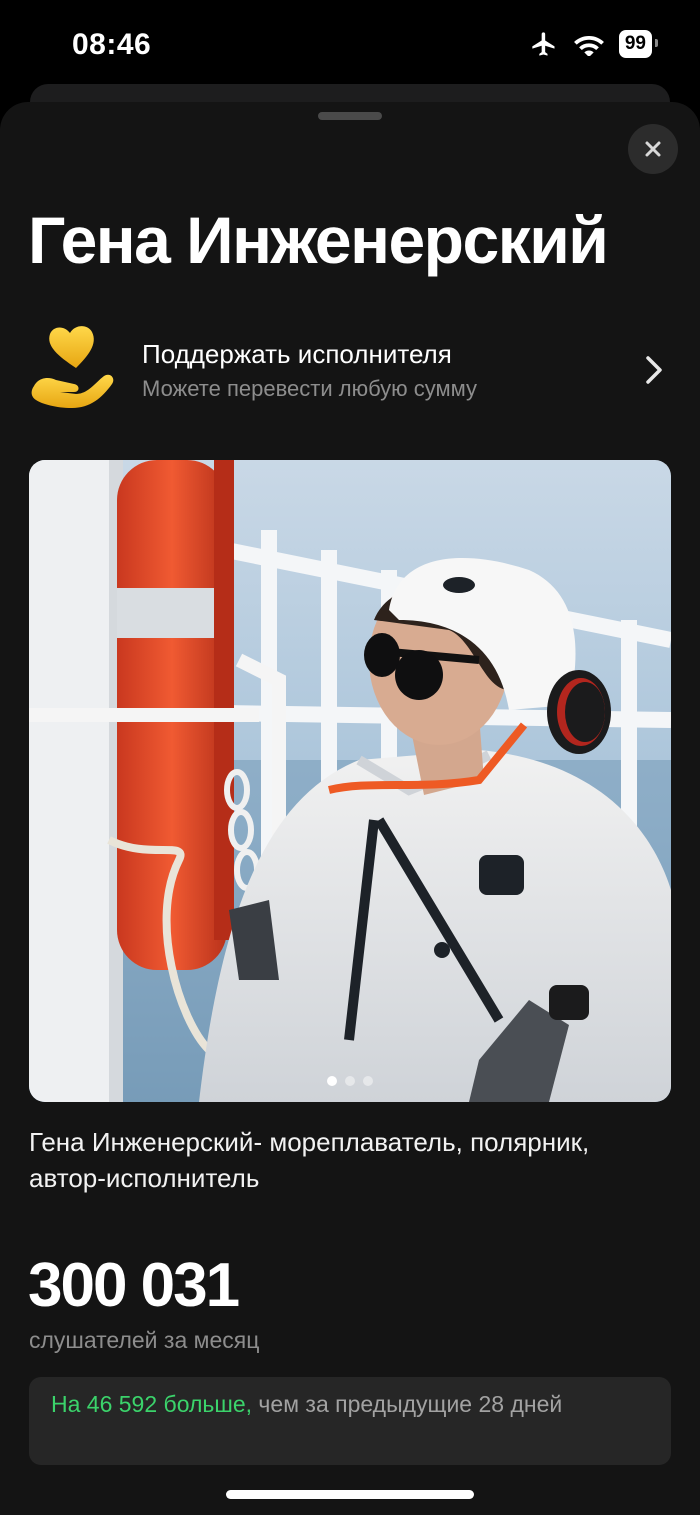  What do you see at coordinates (654, 370) in the screenshot?
I see `chevron-right-icon` at bounding box center [654, 370].